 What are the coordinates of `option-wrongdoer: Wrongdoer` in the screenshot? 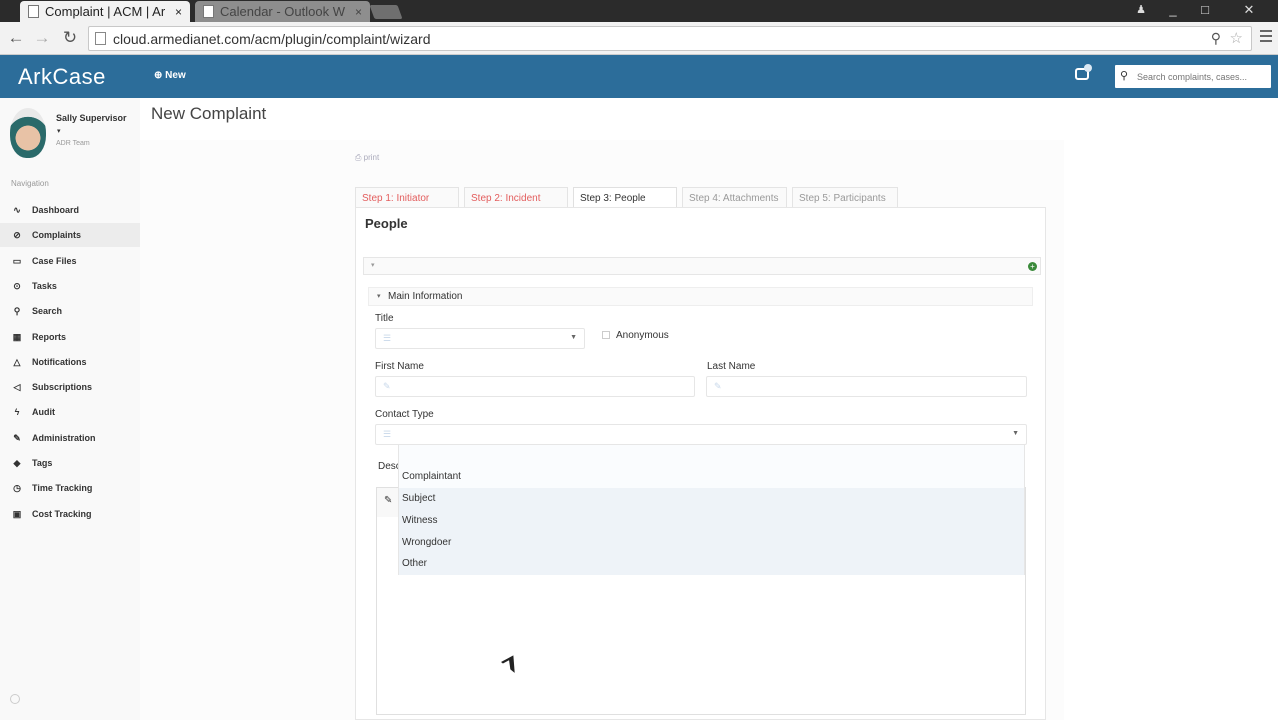 It's located at (711, 543).